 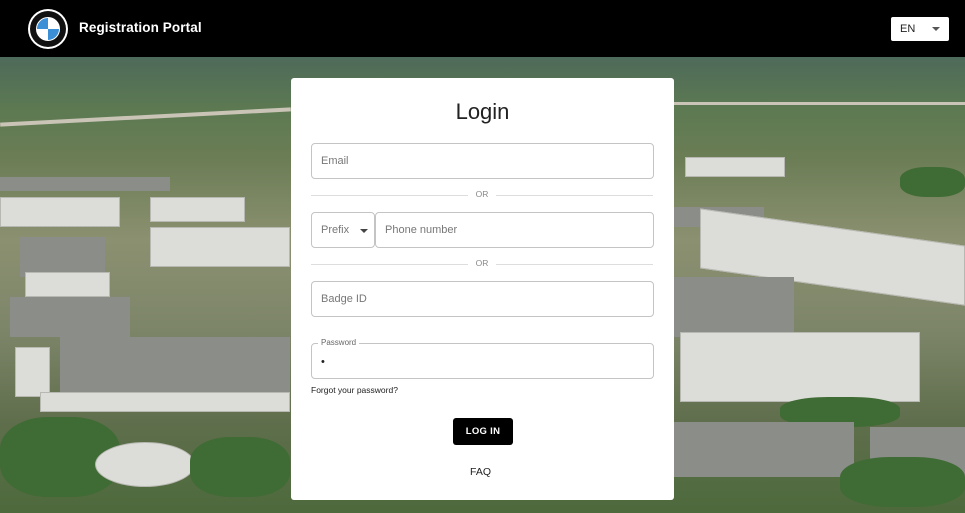 I want to click on prefix-select: Prefix, so click(x=343, y=230).